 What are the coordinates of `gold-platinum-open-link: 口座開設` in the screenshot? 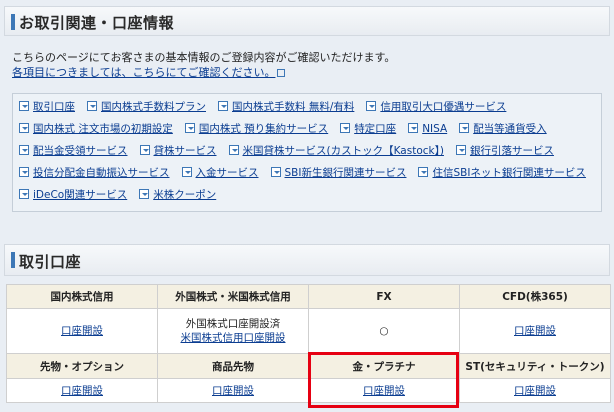 It's located at (384, 391).